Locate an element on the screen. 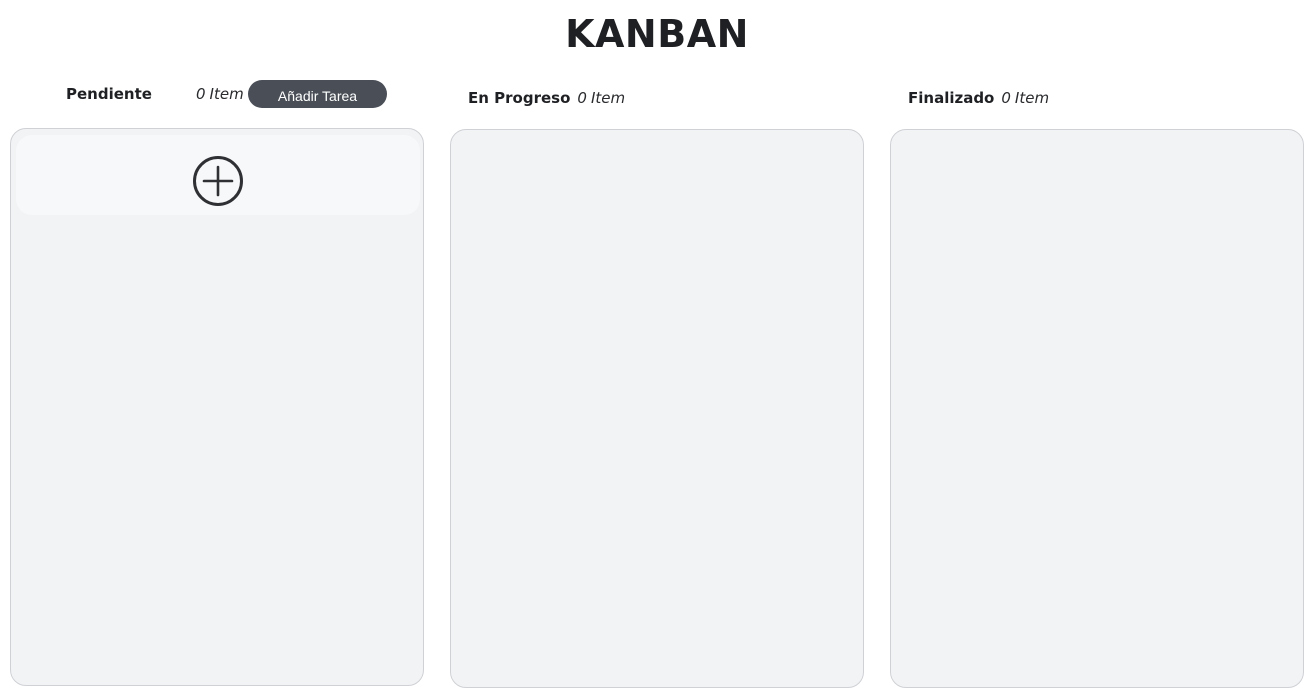 This screenshot has width=1314, height=696. page-title: KANBAN is located at coordinates (657, 34).